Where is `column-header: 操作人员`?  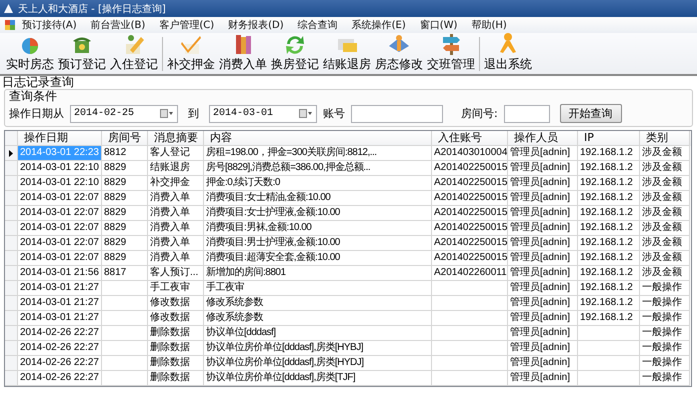
column-header: 操作人员 is located at coordinates (543, 138).